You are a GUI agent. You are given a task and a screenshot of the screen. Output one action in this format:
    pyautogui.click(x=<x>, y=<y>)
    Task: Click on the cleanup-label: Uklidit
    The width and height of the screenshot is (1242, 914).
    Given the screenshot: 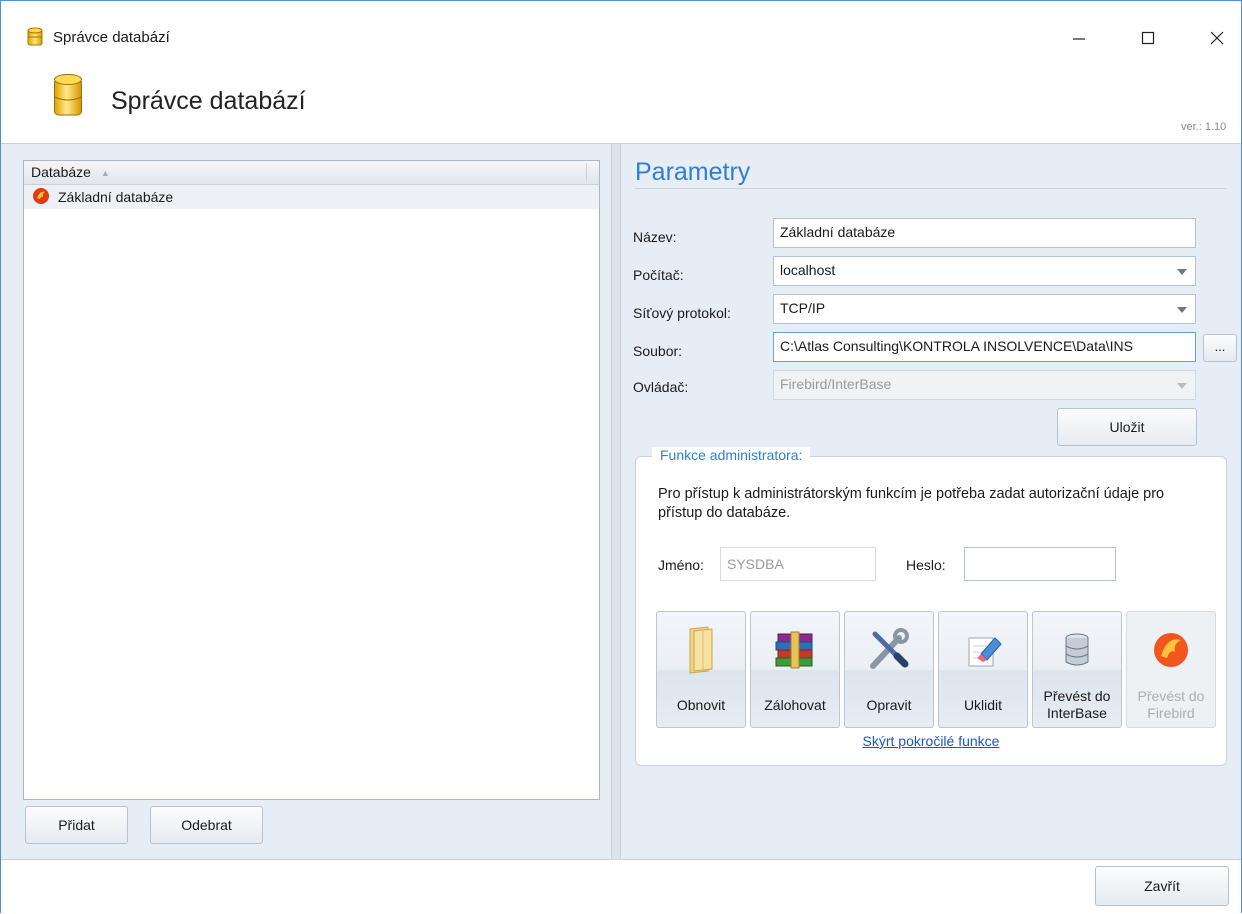 What is the action you would take?
    pyautogui.click(x=983, y=704)
    